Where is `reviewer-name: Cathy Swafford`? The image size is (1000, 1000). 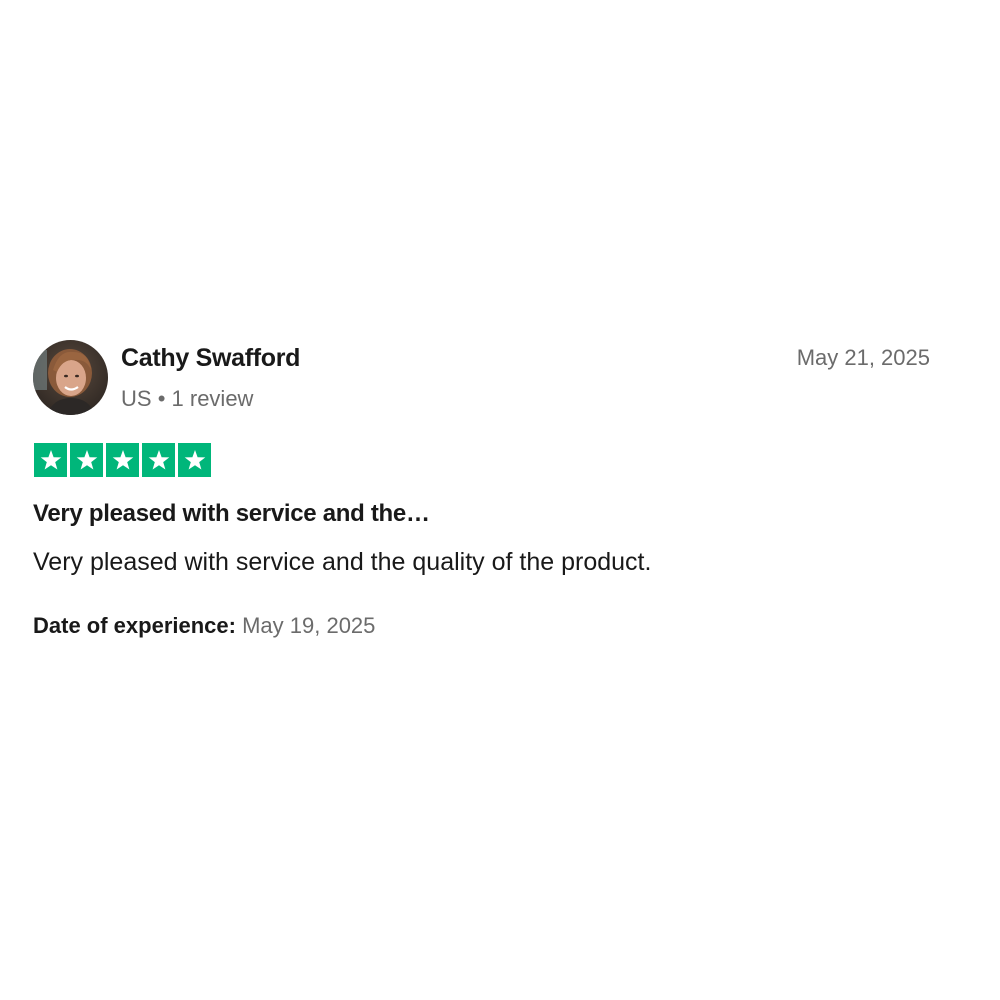
reviewer-name: Cathy Swafford is located at coordinates (210, 358).